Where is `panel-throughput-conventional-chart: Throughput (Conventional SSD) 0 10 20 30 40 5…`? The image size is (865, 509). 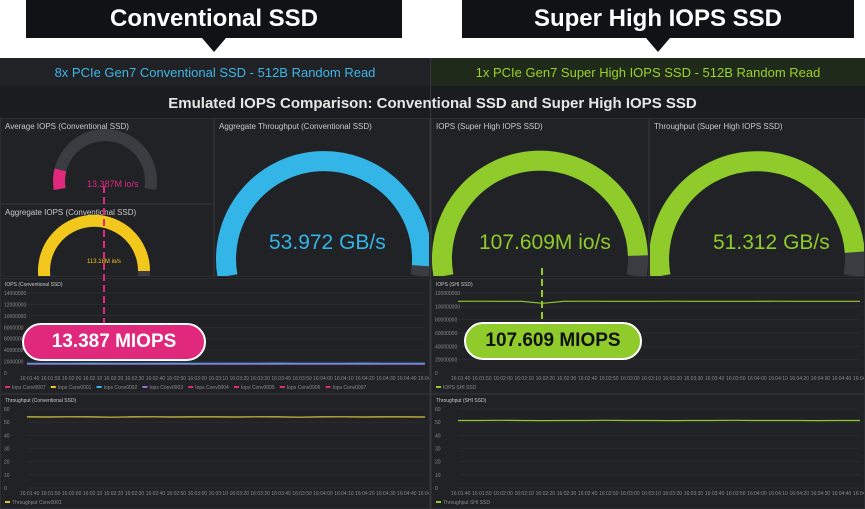
panel-throughput-conventional-chart: Throughput (Conventional SSD) 0 10 20 30 40 5… is located at coordinates (215, 451).